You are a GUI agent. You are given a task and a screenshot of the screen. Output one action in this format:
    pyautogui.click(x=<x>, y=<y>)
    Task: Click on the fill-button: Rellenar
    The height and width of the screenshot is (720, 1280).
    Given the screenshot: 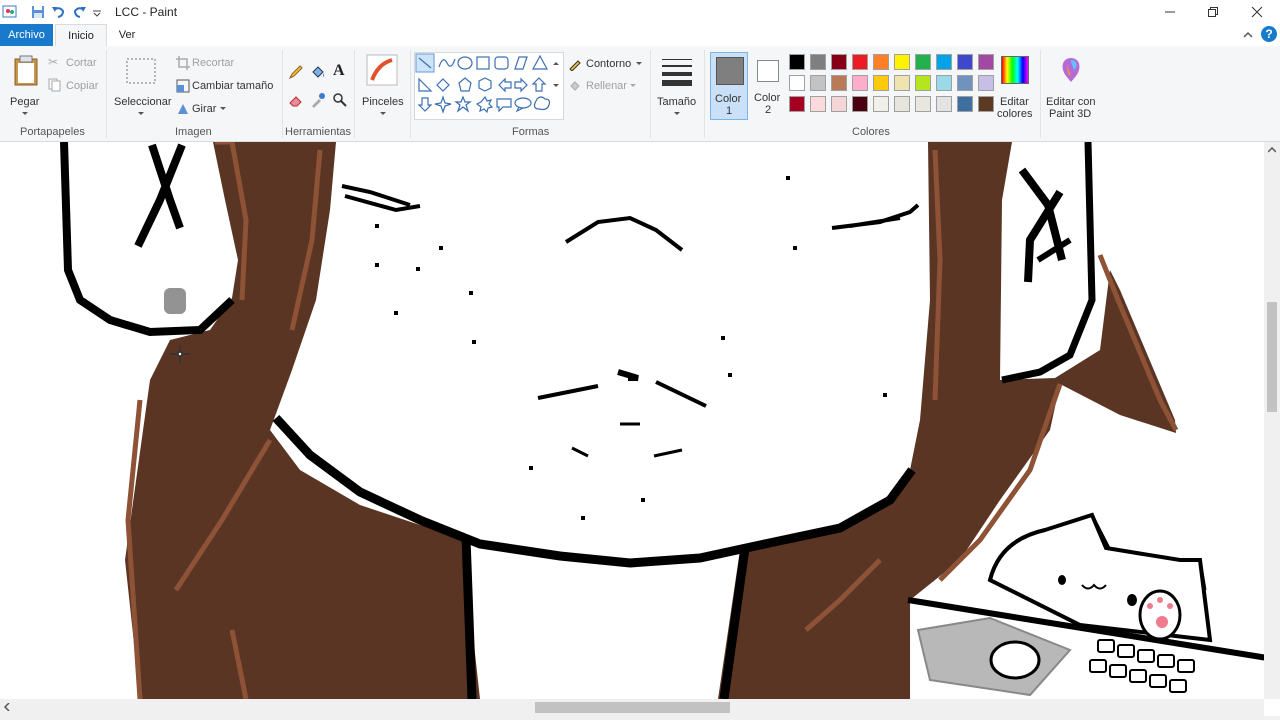 What is the action you would take?
    pyautogui.click(x=606, y=86)
    